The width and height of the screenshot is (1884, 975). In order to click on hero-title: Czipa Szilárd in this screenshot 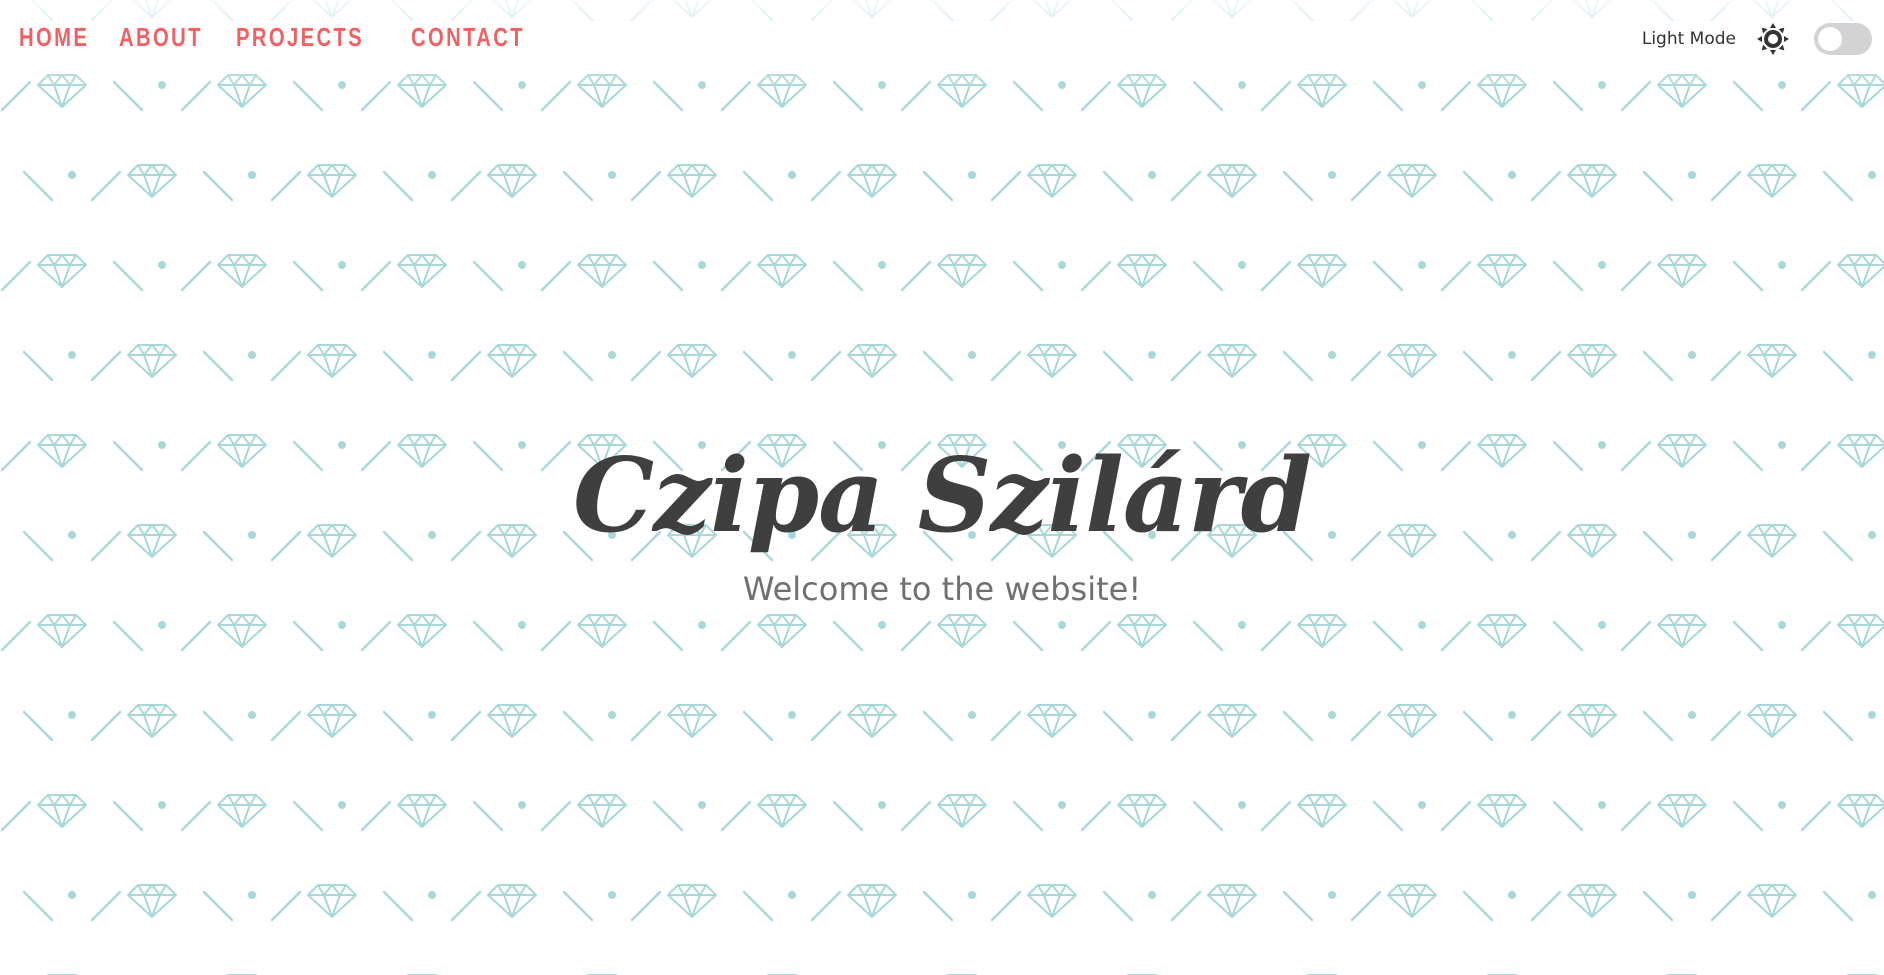, I will do `click(942, 496)`.